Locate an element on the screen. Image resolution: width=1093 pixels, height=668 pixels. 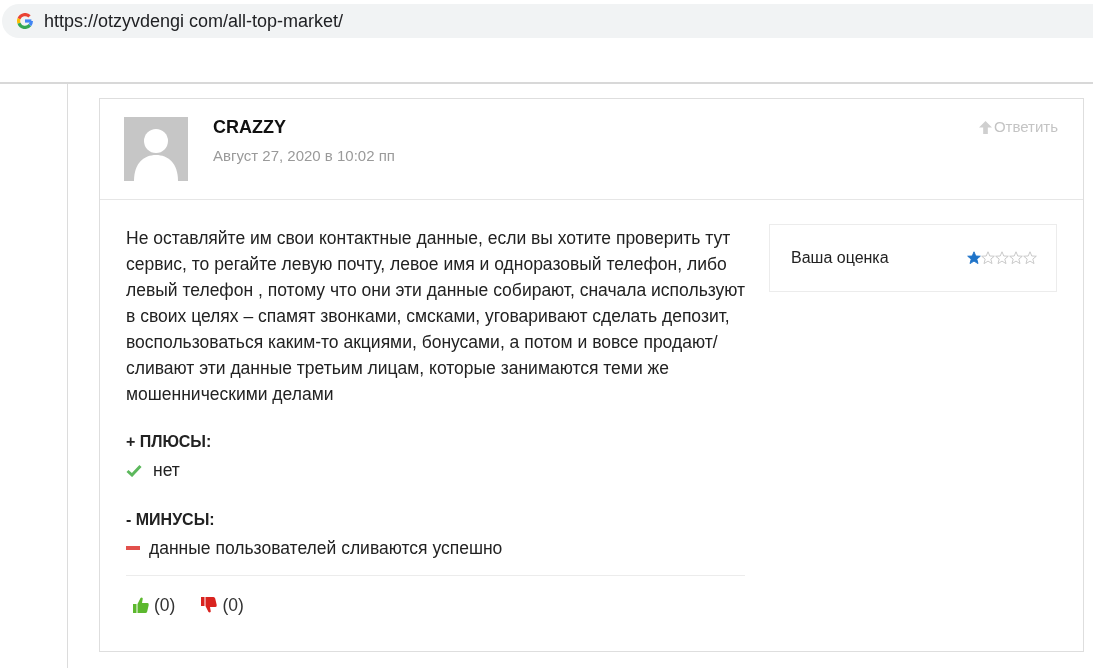
avatar-placeholder is located at coordinates (156, 149).